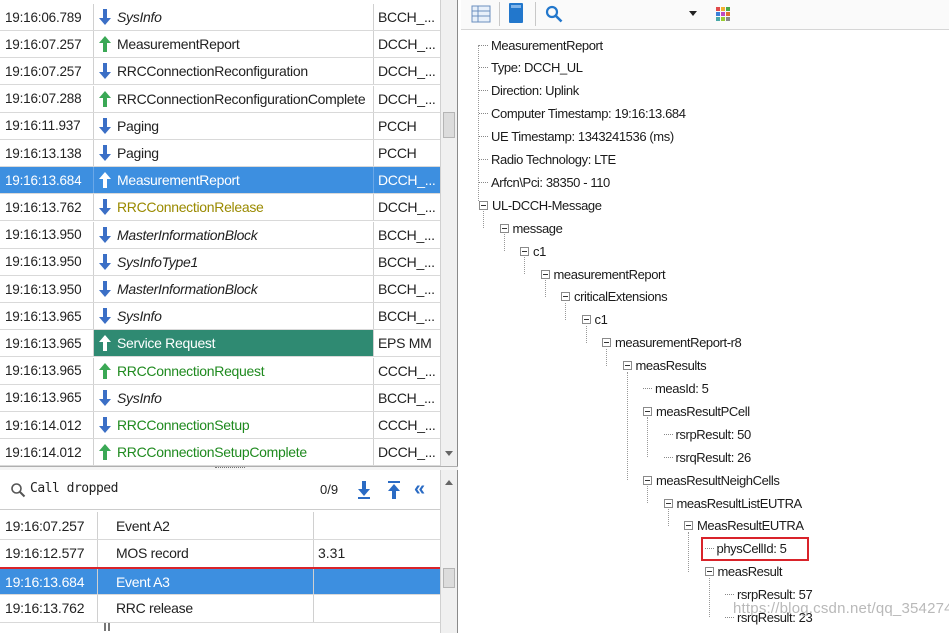 The image size is (949, 633). What do you see at coordinates (448, 233) in the screenshot?
I see `message-list-scrollbar` at bounding box center [448, 233].